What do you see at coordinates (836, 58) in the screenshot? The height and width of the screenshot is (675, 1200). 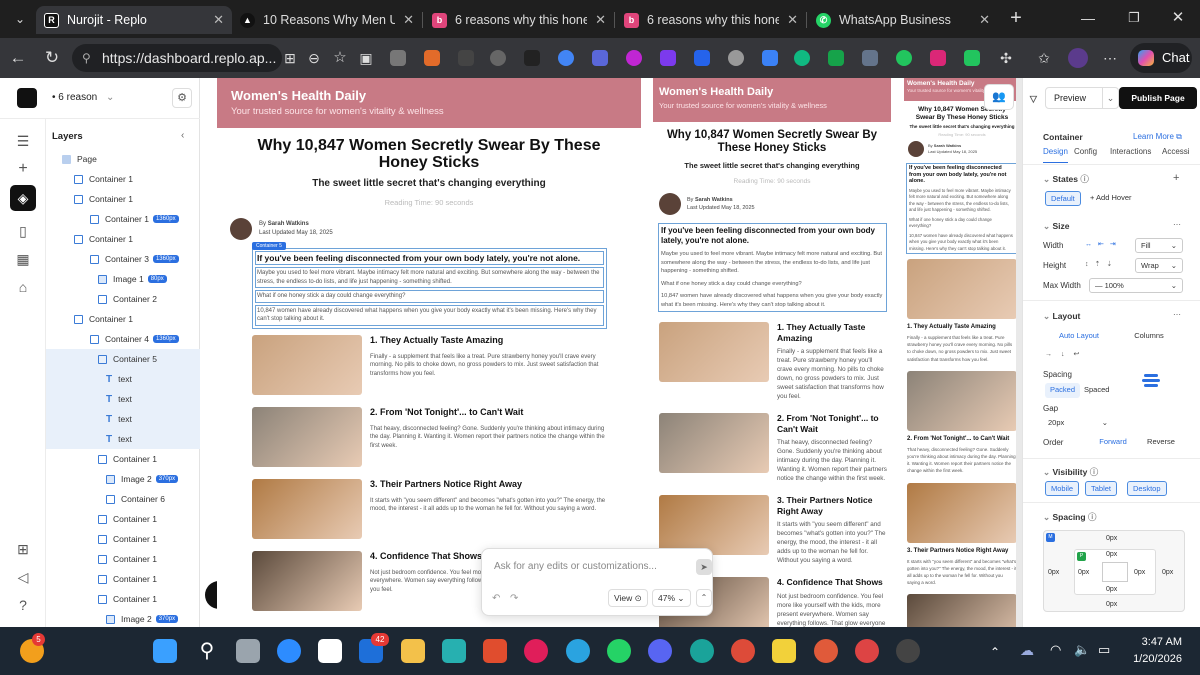 I see `extension-download-icon` at bounding box center [836, 58].